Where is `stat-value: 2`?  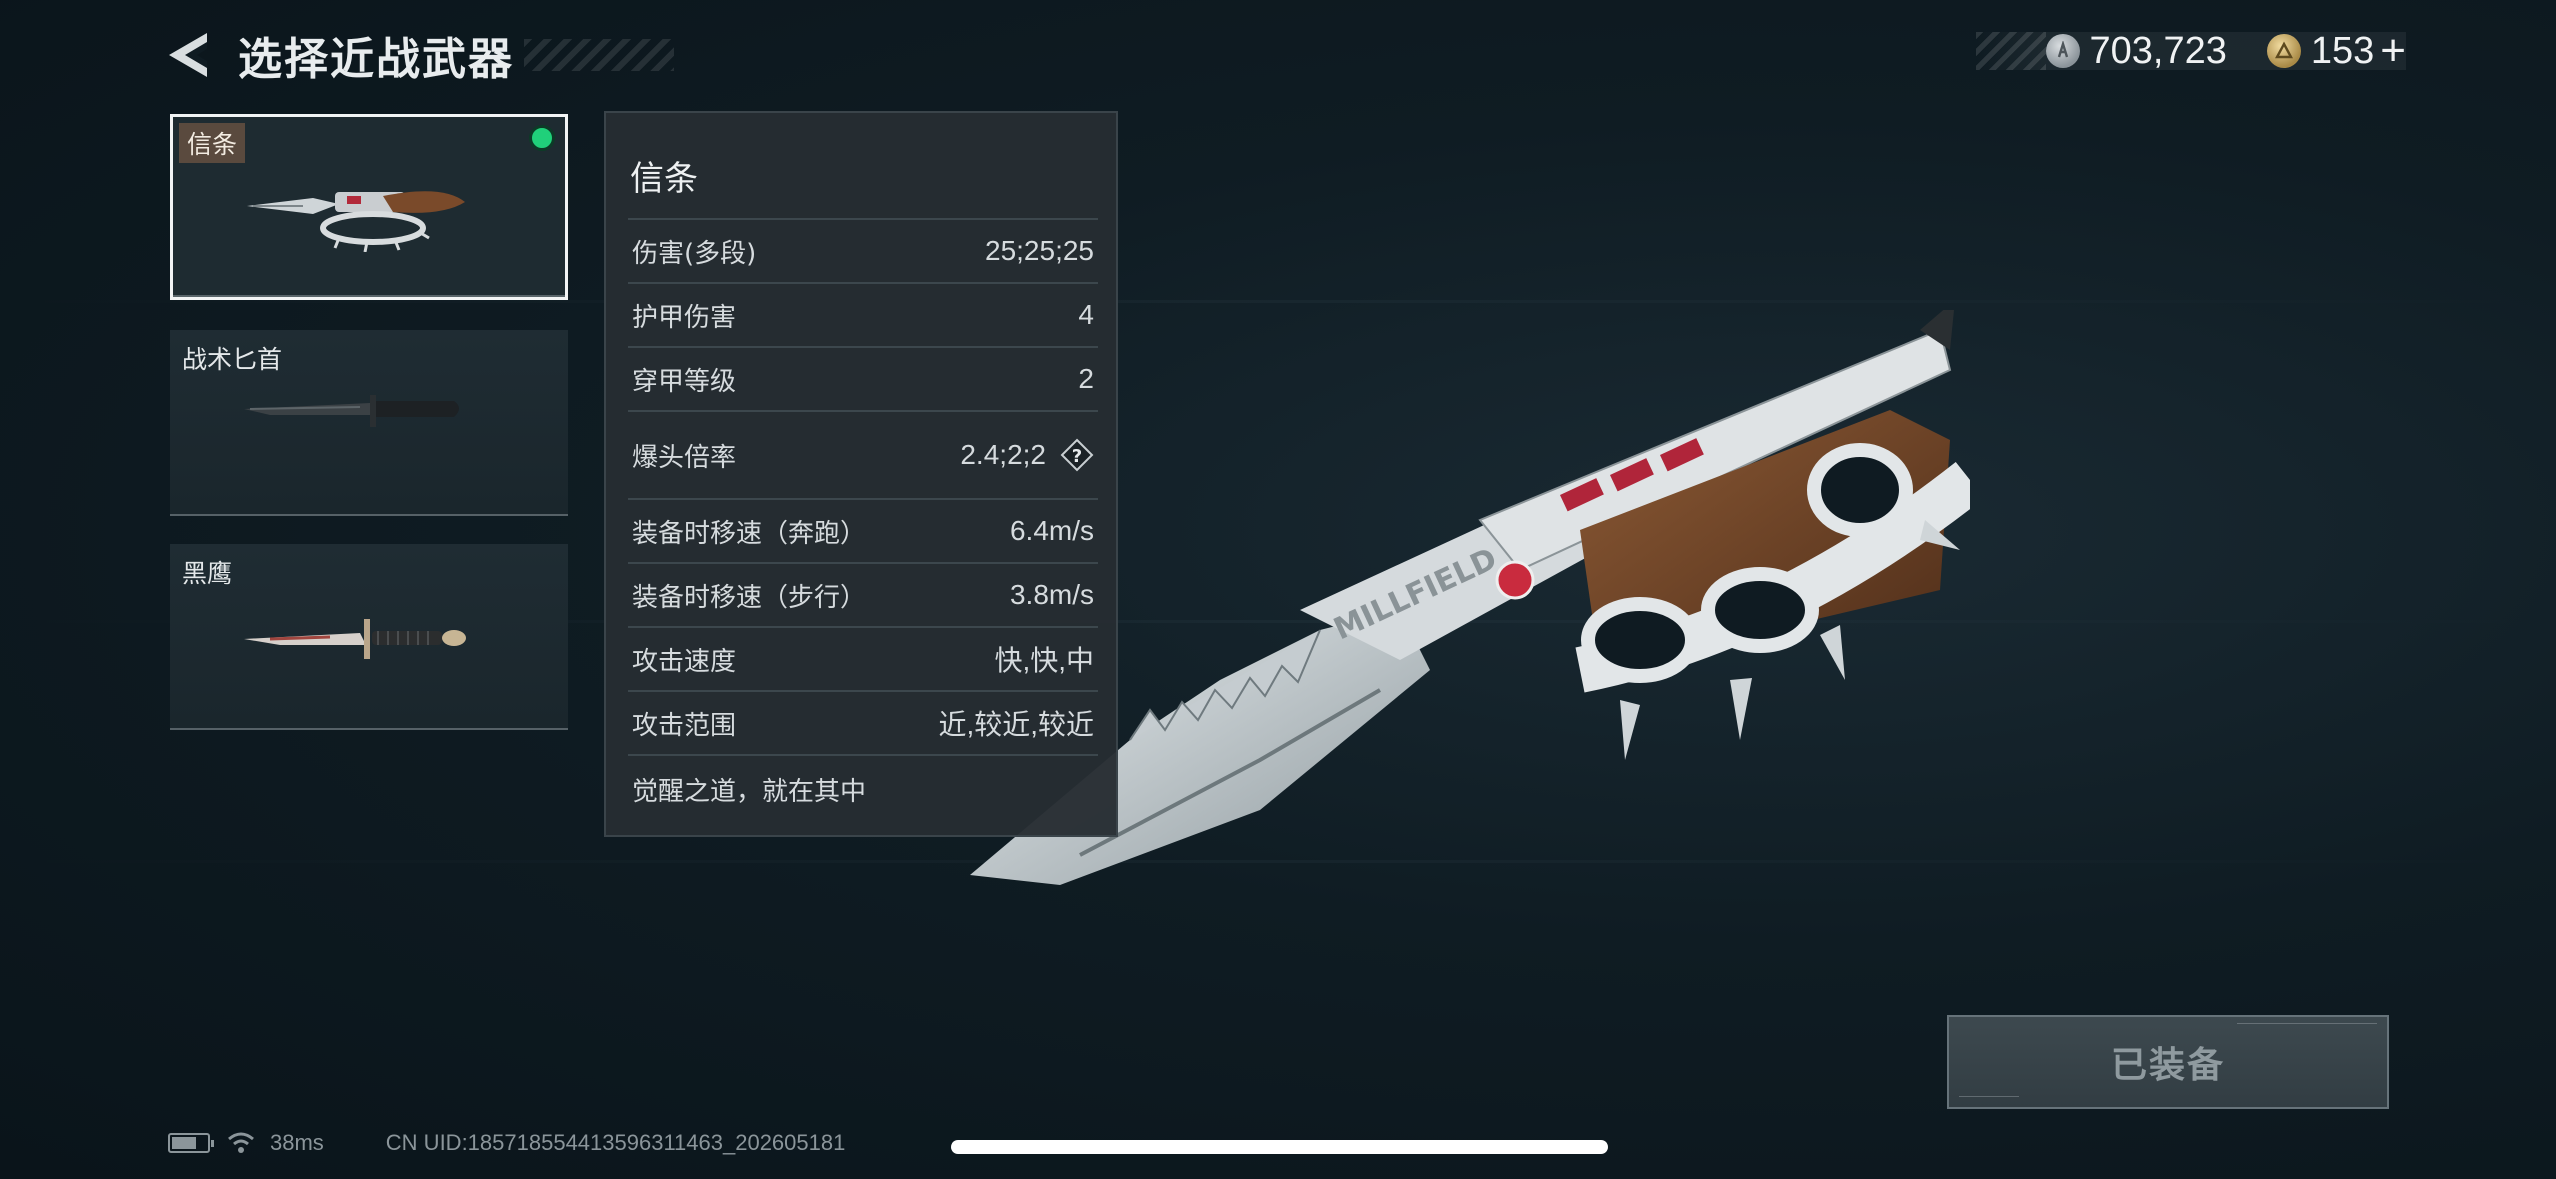 stat-value: 2 is located at coordinates (1086, 378).